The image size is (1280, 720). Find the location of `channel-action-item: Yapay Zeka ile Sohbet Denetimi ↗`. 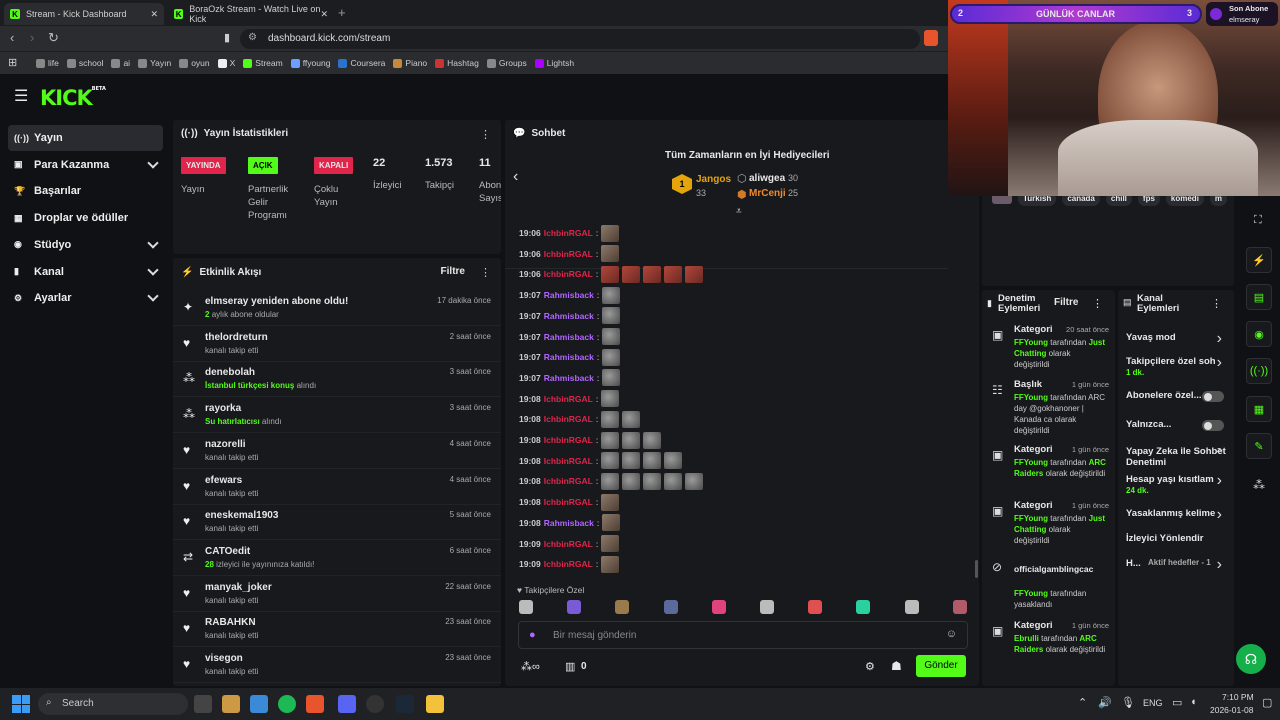

channel-action-item: Yapay Zeka ile Sohbet Denetimi ↗ is located at coordinates (1176, 458).